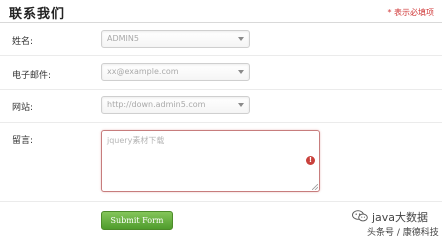 The width and height of the screenshot is (442, 240). What do you see at coordinates (32, 76) in the screenshot?
I see `email-label: 电子邮件:` at bounding box center [32, 76].